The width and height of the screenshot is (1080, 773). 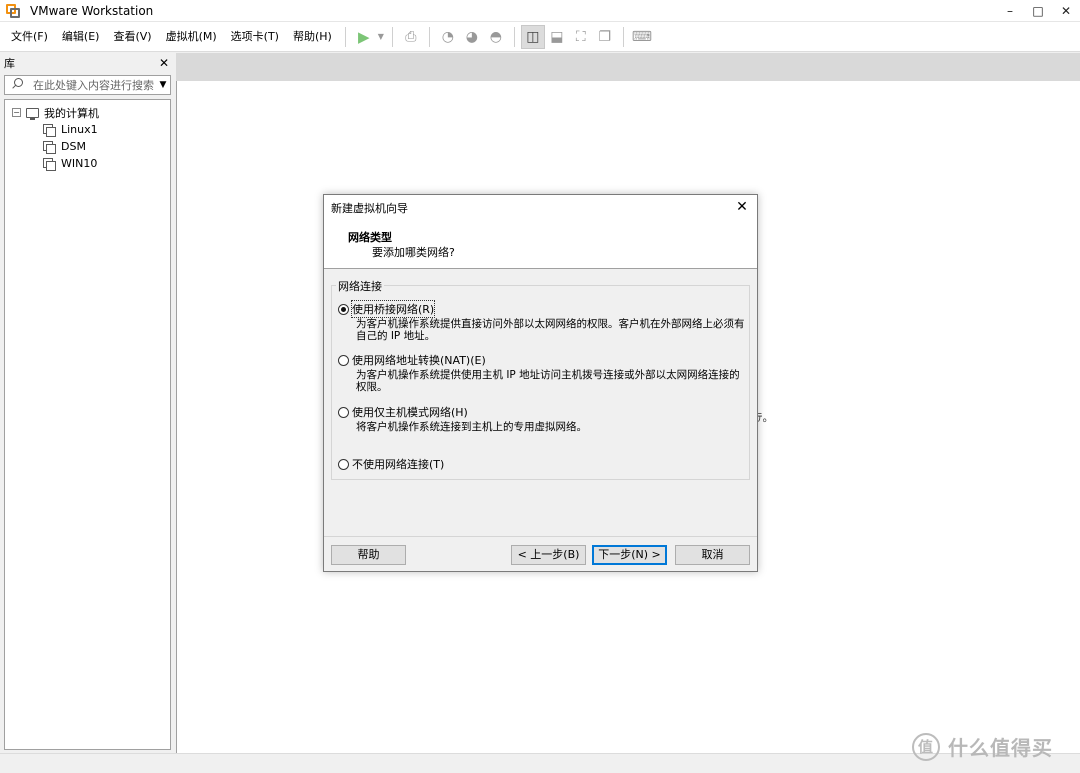 What do you see at coordinates (81, 37) in the screenshot?
I see `menu-edit: 编辑(E)` at bounding box center [81, 37].